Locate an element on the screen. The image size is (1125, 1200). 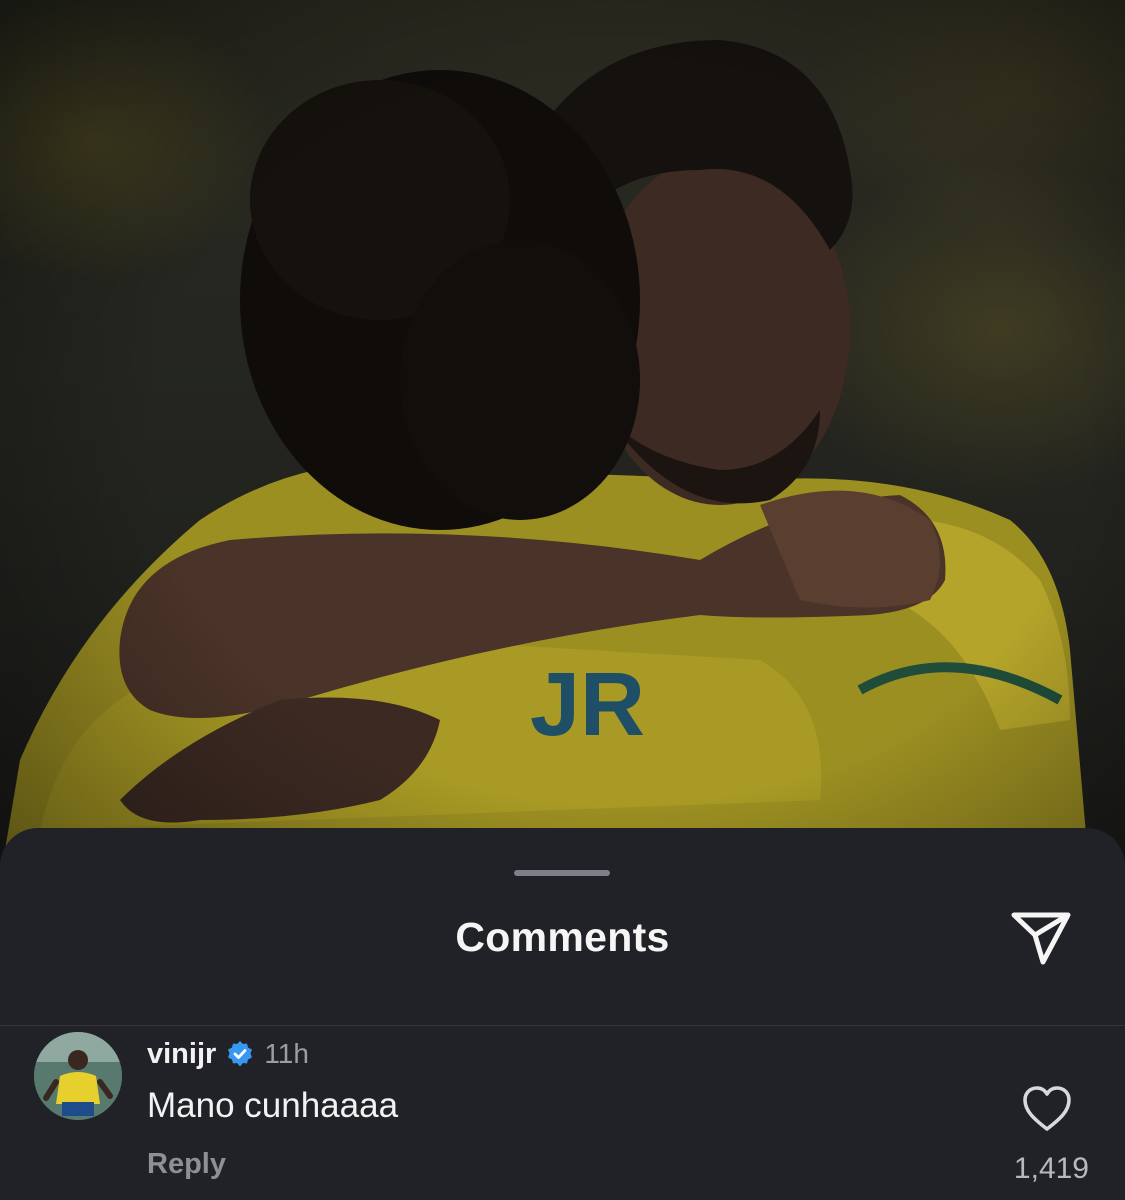
comment-username: vinijr is located at coordinates (181, 1054).